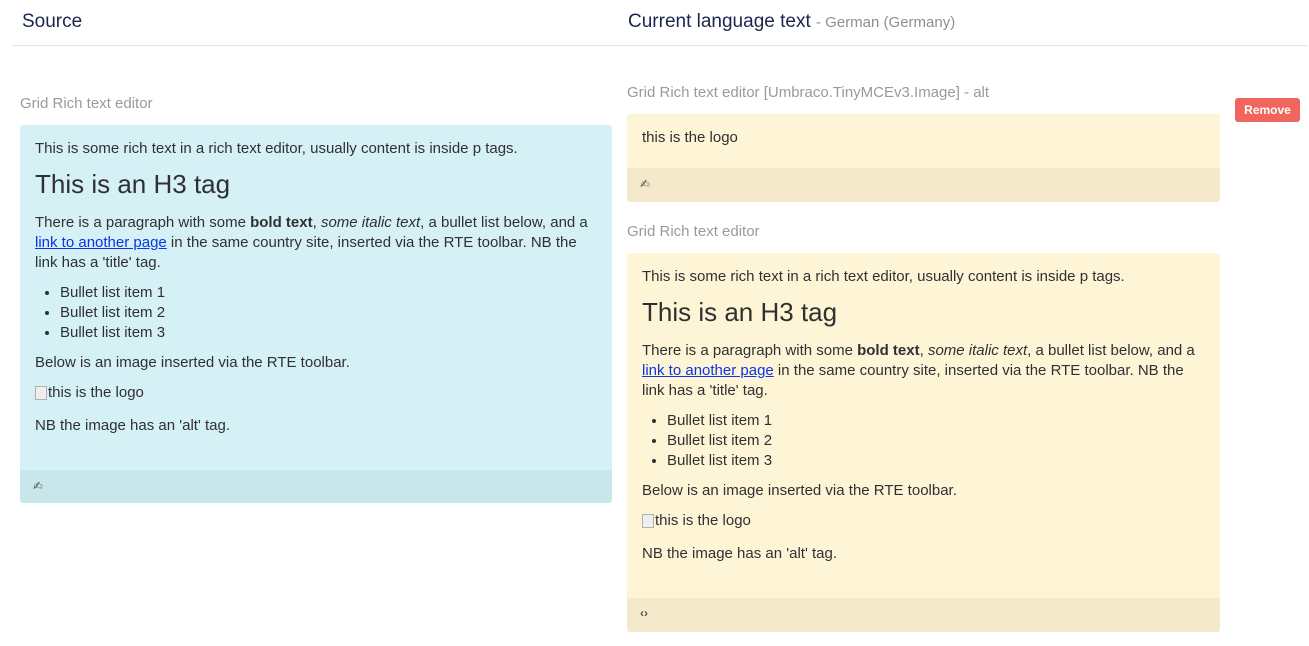 This screenshot has height=646, width=1309. What do you see at coordinates (719, 21) in the screenshot?
I see `current-language-title: Current language text` at bounding box center [719, 21].